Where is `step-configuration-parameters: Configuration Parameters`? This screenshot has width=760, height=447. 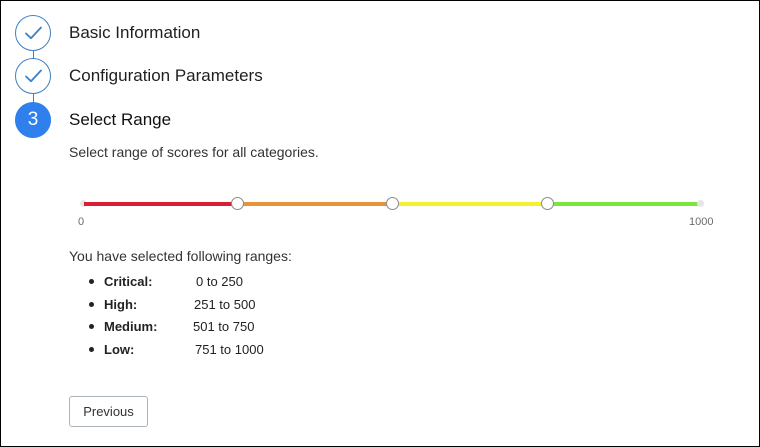
step-configuration-parameters: Configuration Parameters is located at coordinates (139, 76).